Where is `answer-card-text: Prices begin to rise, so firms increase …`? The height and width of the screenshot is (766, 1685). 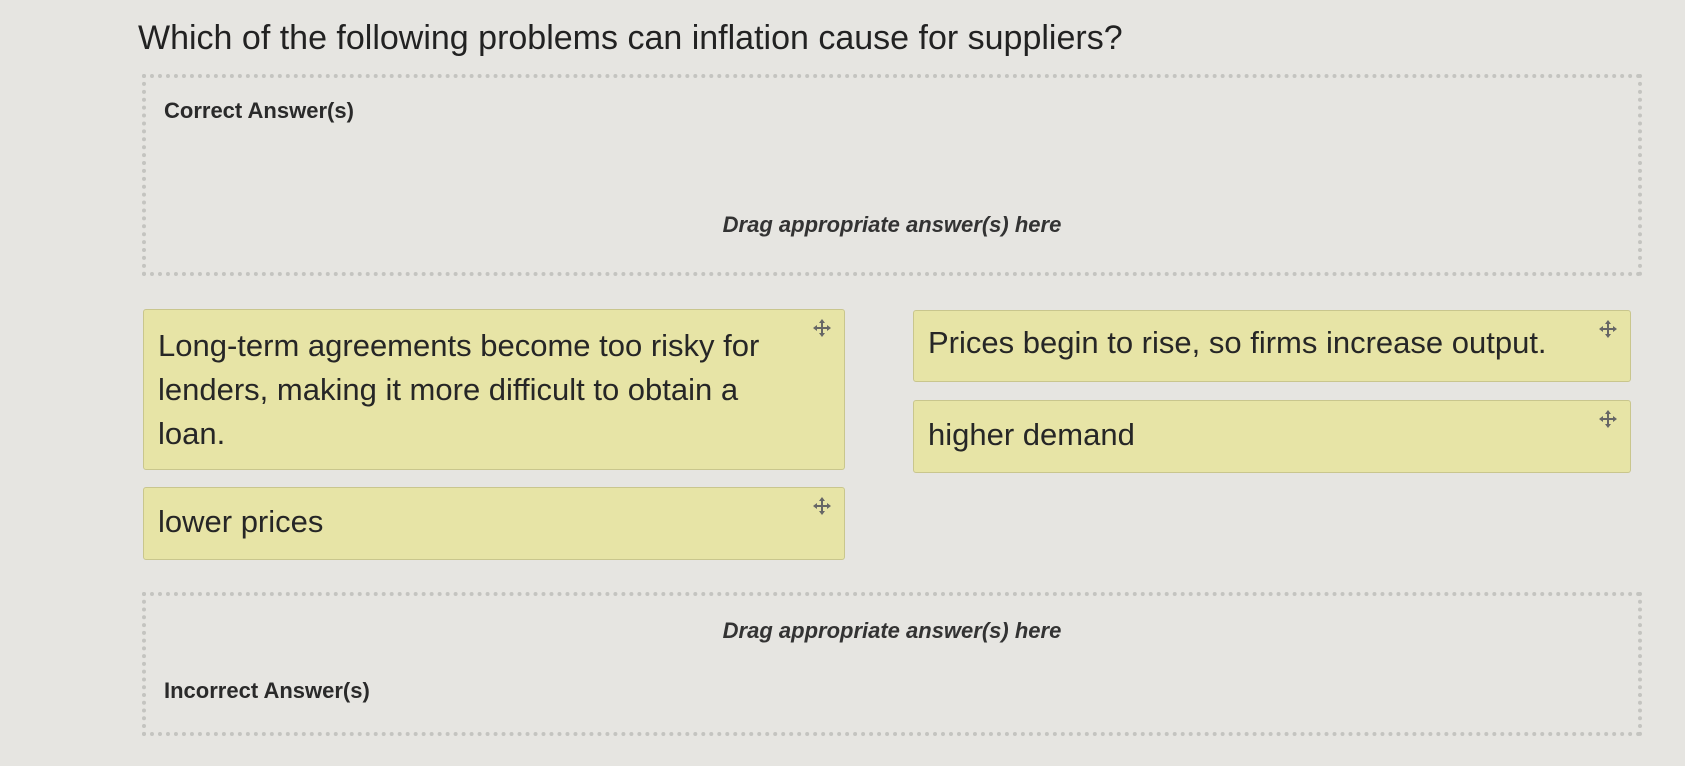
answer-card-text: Prices begin to rise, so firms increase … is located at coordinates (1237, 342).